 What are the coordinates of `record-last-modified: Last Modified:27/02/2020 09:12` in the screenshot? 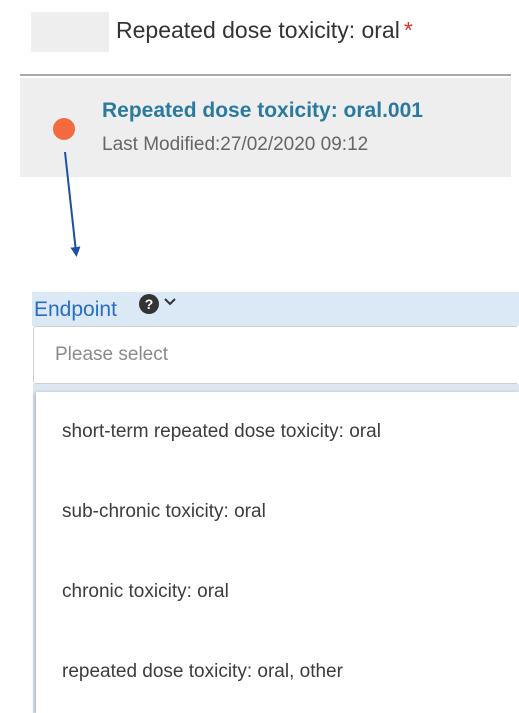 It's located at (235, 144).